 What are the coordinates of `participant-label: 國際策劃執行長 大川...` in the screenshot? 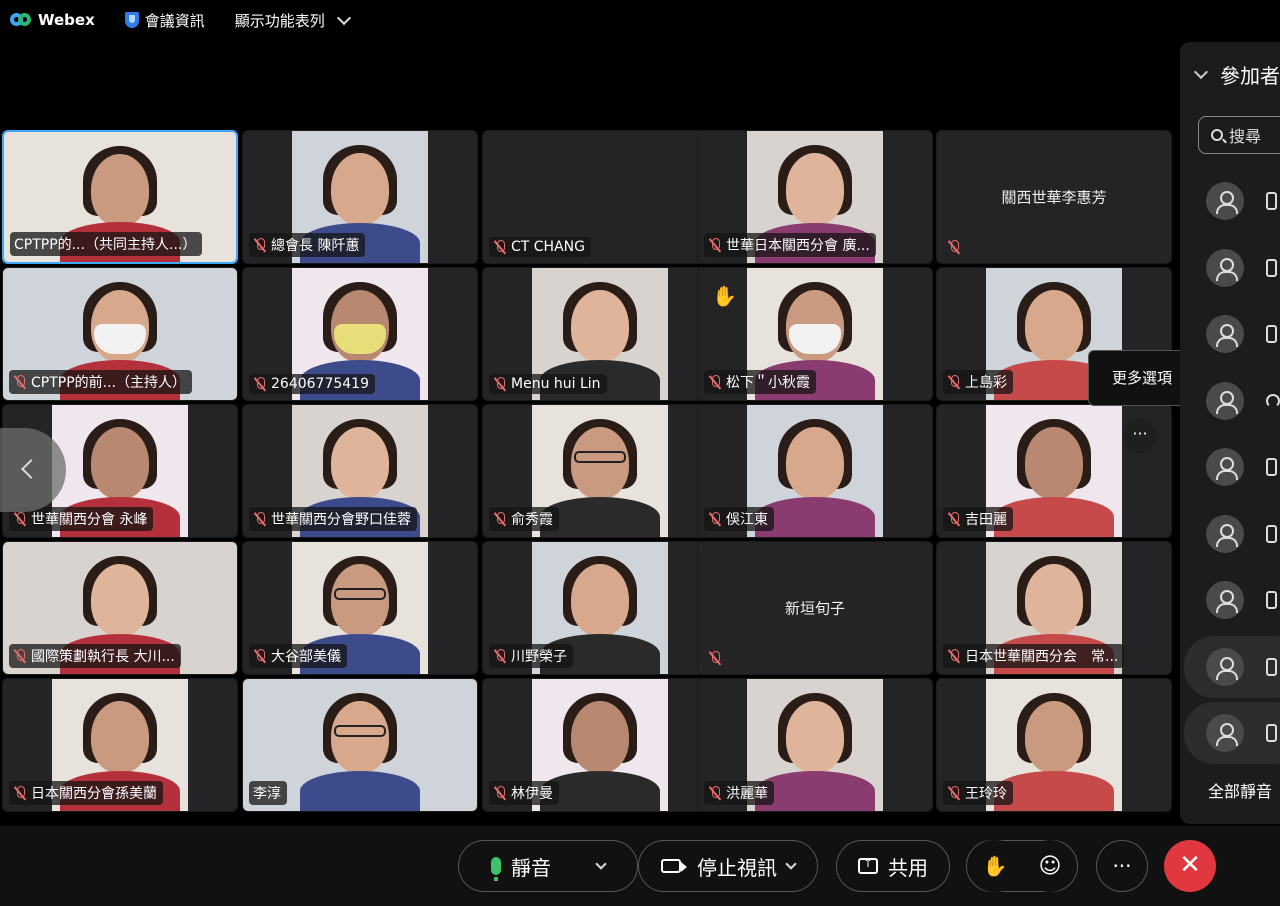 It's located at (95, 656).